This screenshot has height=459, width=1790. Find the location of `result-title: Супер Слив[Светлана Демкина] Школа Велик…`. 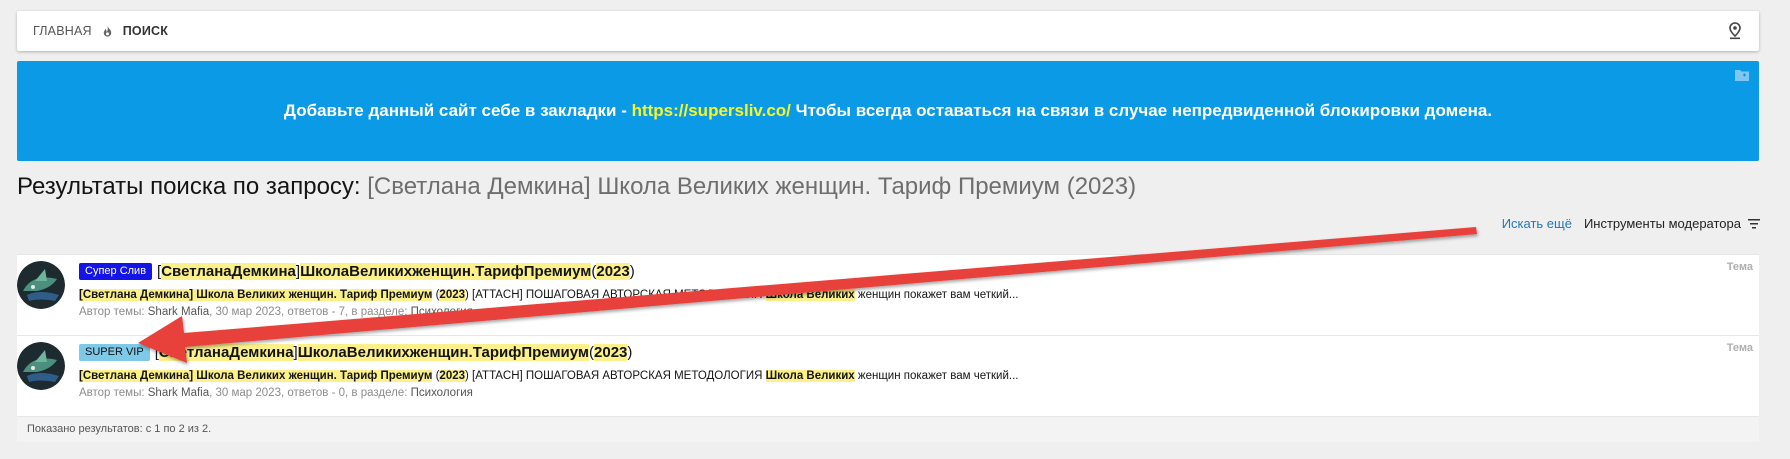

result-title: Супер Слив[Светлана Демкина] Школа Велик… is located at coordinates (357, 271).